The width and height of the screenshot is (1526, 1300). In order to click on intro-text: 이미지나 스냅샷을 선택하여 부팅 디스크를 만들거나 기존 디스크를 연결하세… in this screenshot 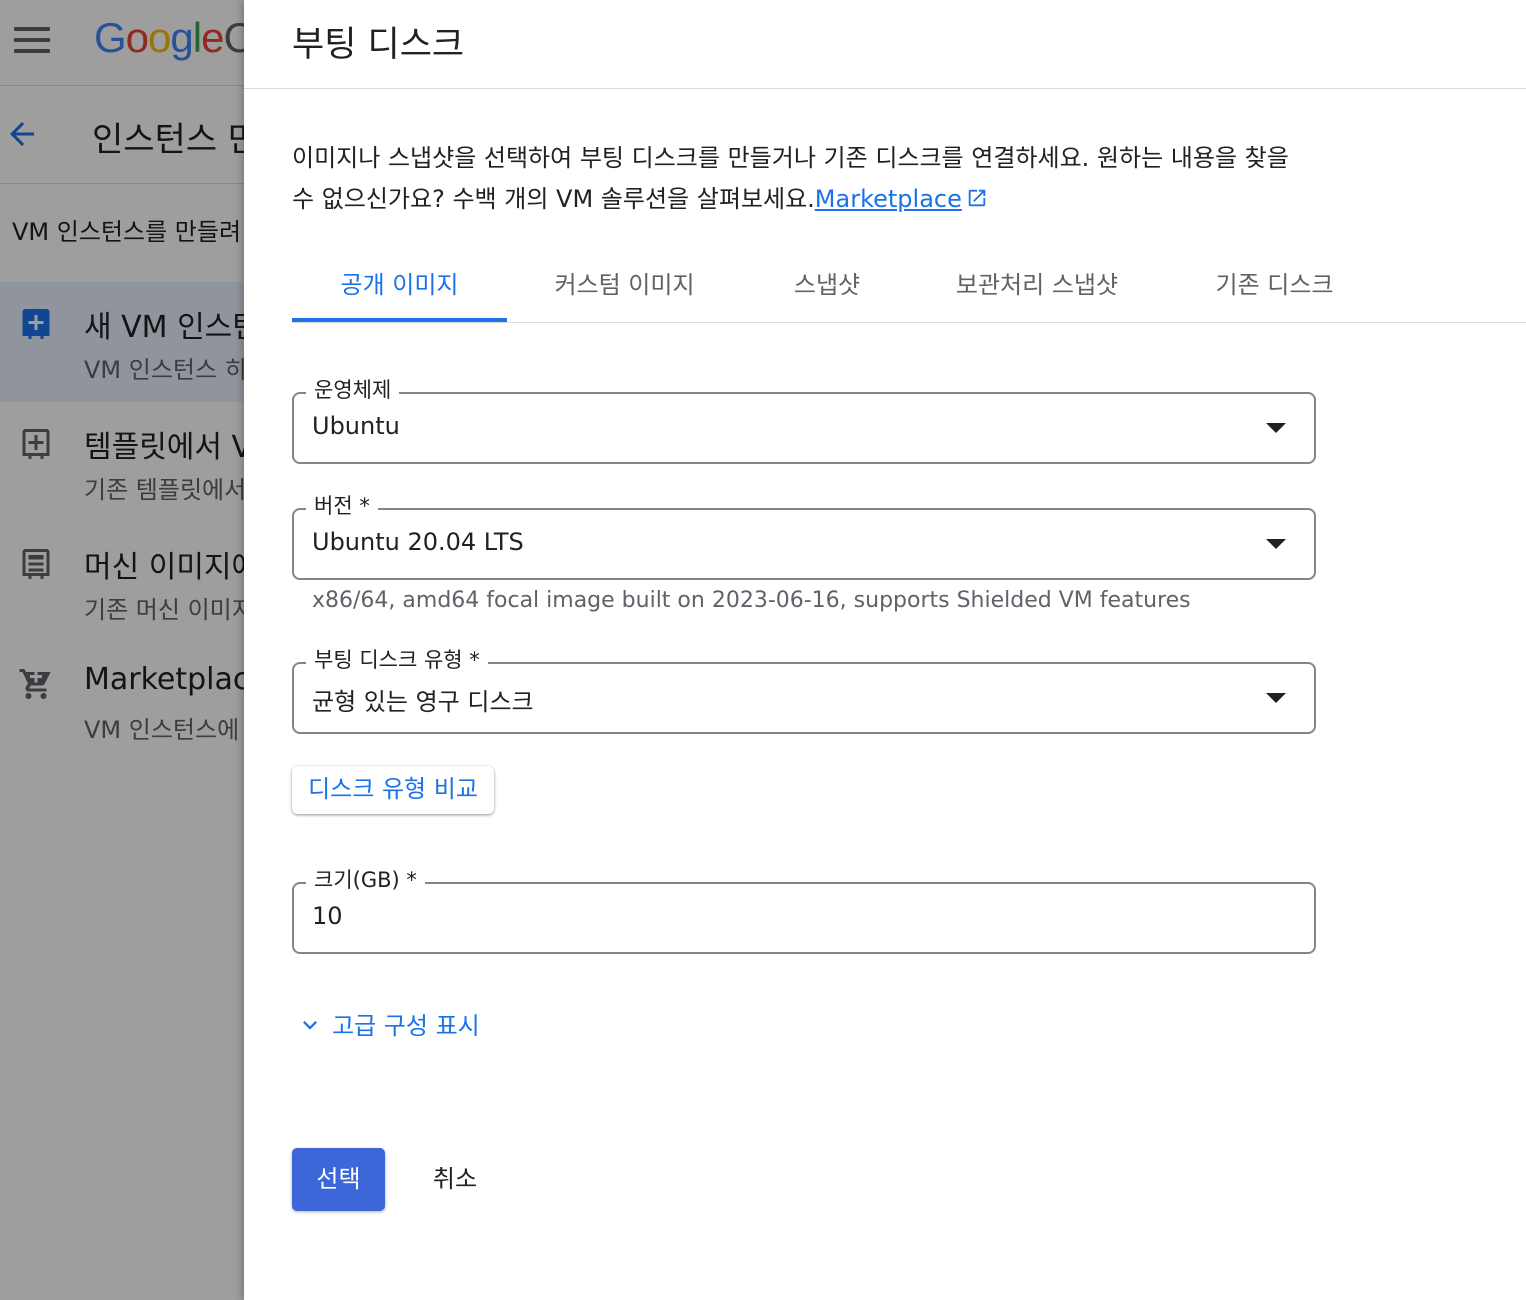, I will do `click(802, 179)`.